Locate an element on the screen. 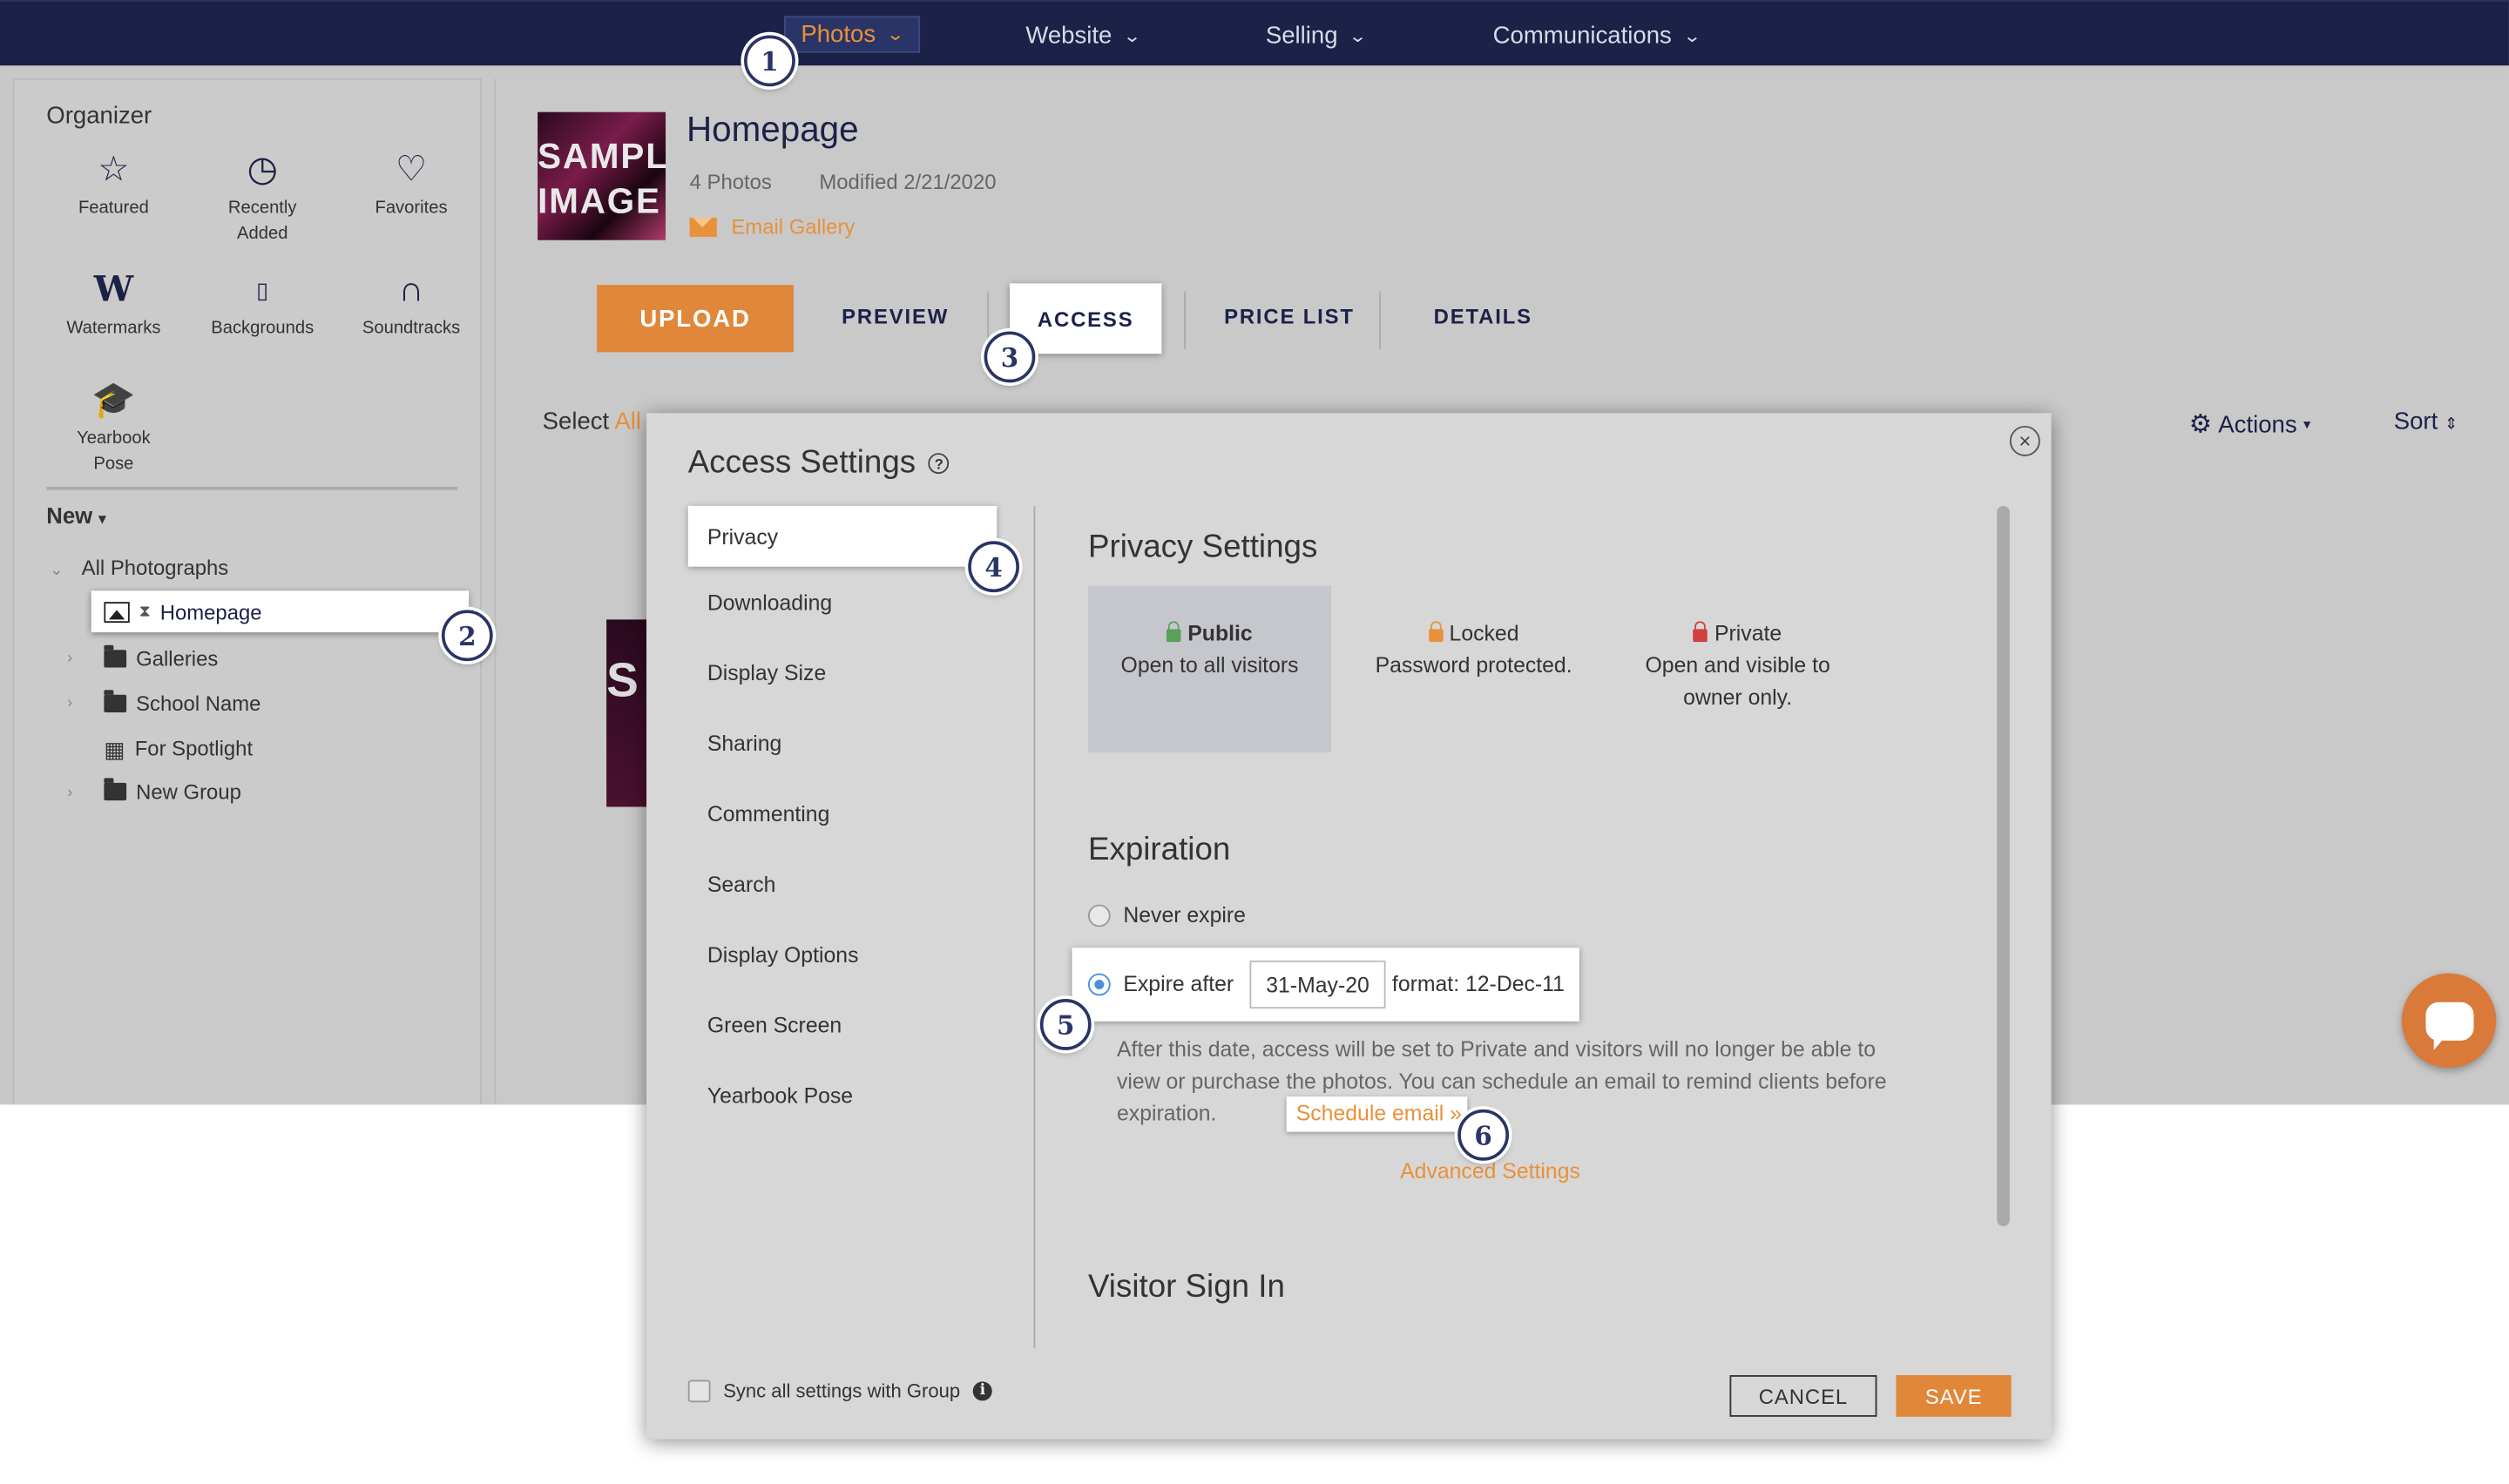  modal-nav-privacy: Privacy is located at coordinates (842, 536).